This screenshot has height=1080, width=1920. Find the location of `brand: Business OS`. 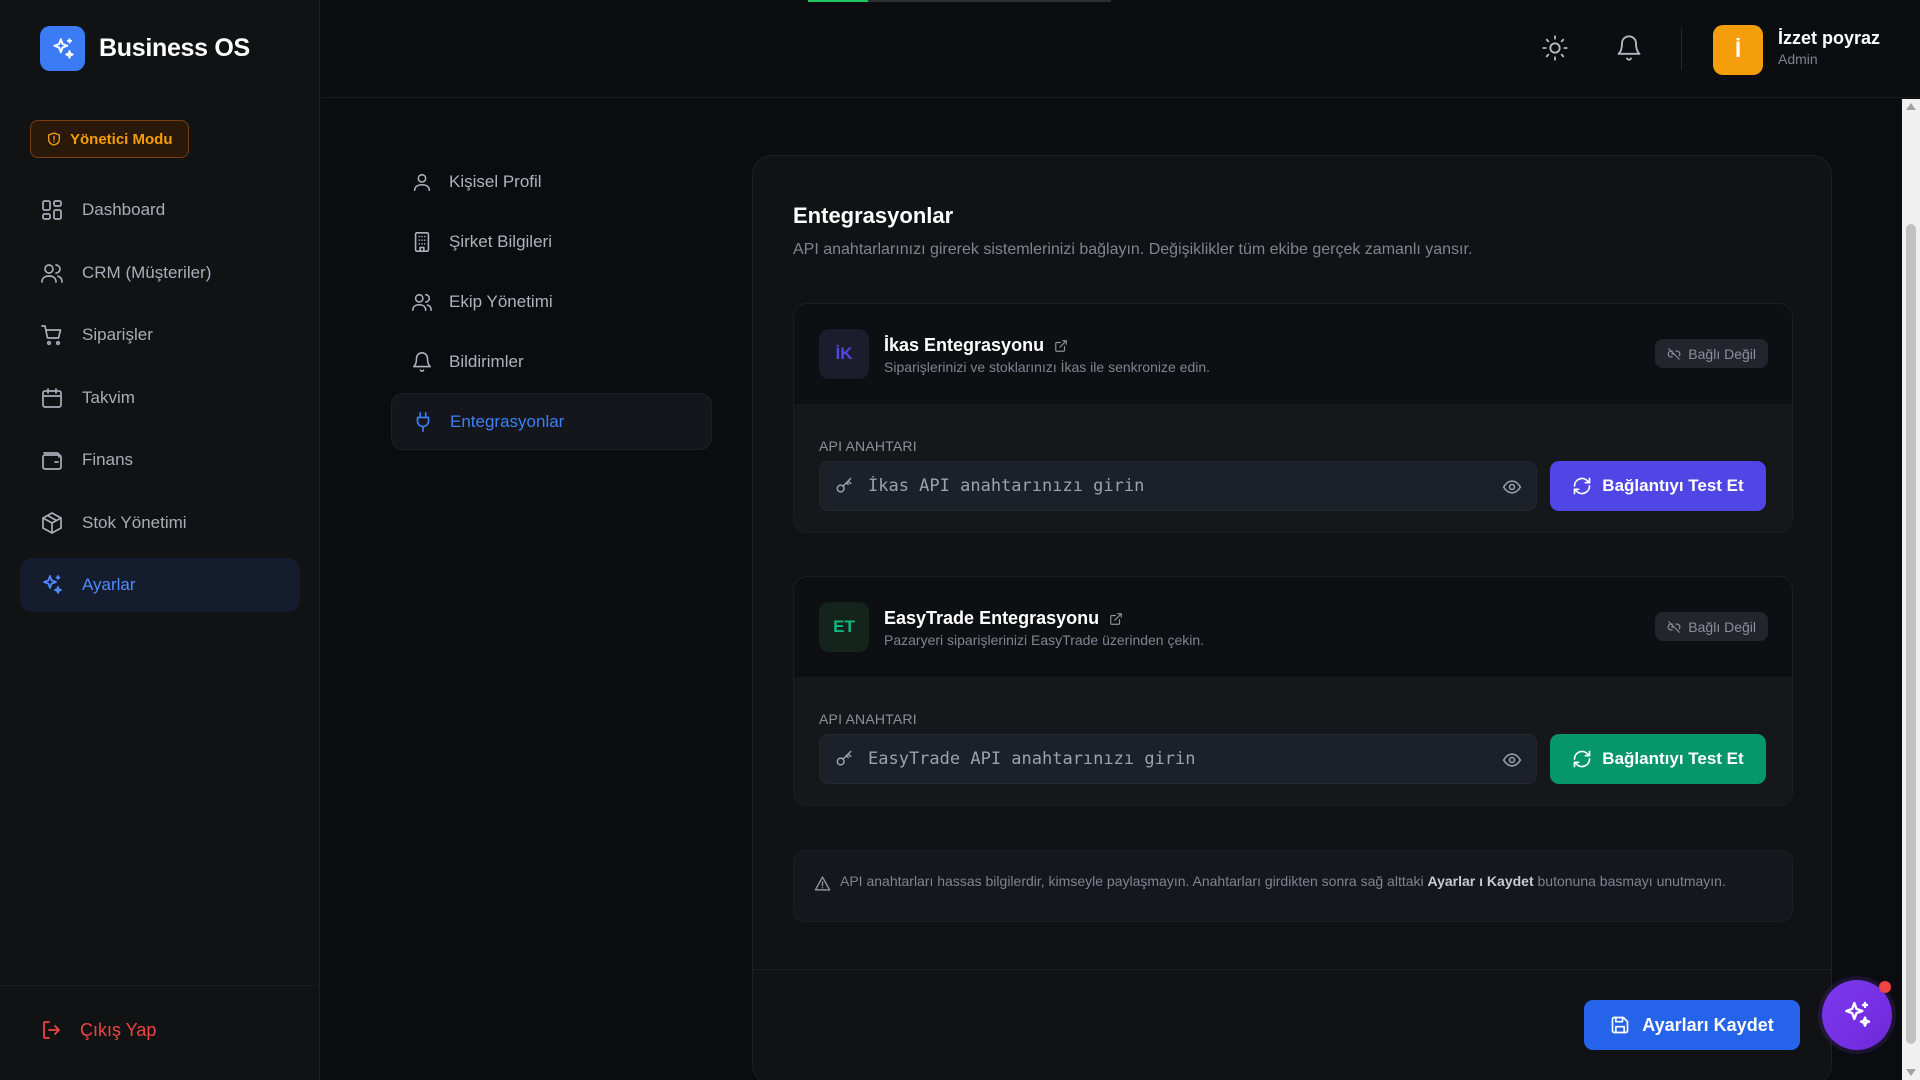

brand: Business OS is located at coordinates (145, 48).